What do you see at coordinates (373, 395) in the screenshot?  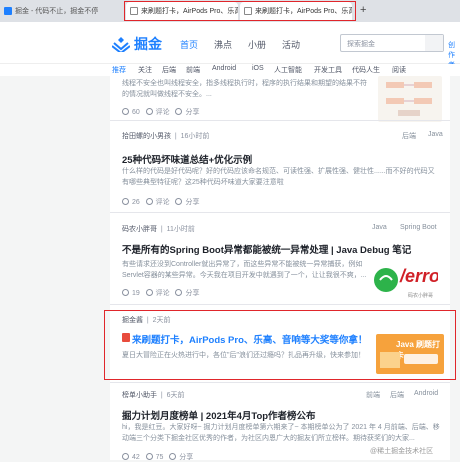 I see `tag-frontend: 前端` at bounding box center [373, 395].